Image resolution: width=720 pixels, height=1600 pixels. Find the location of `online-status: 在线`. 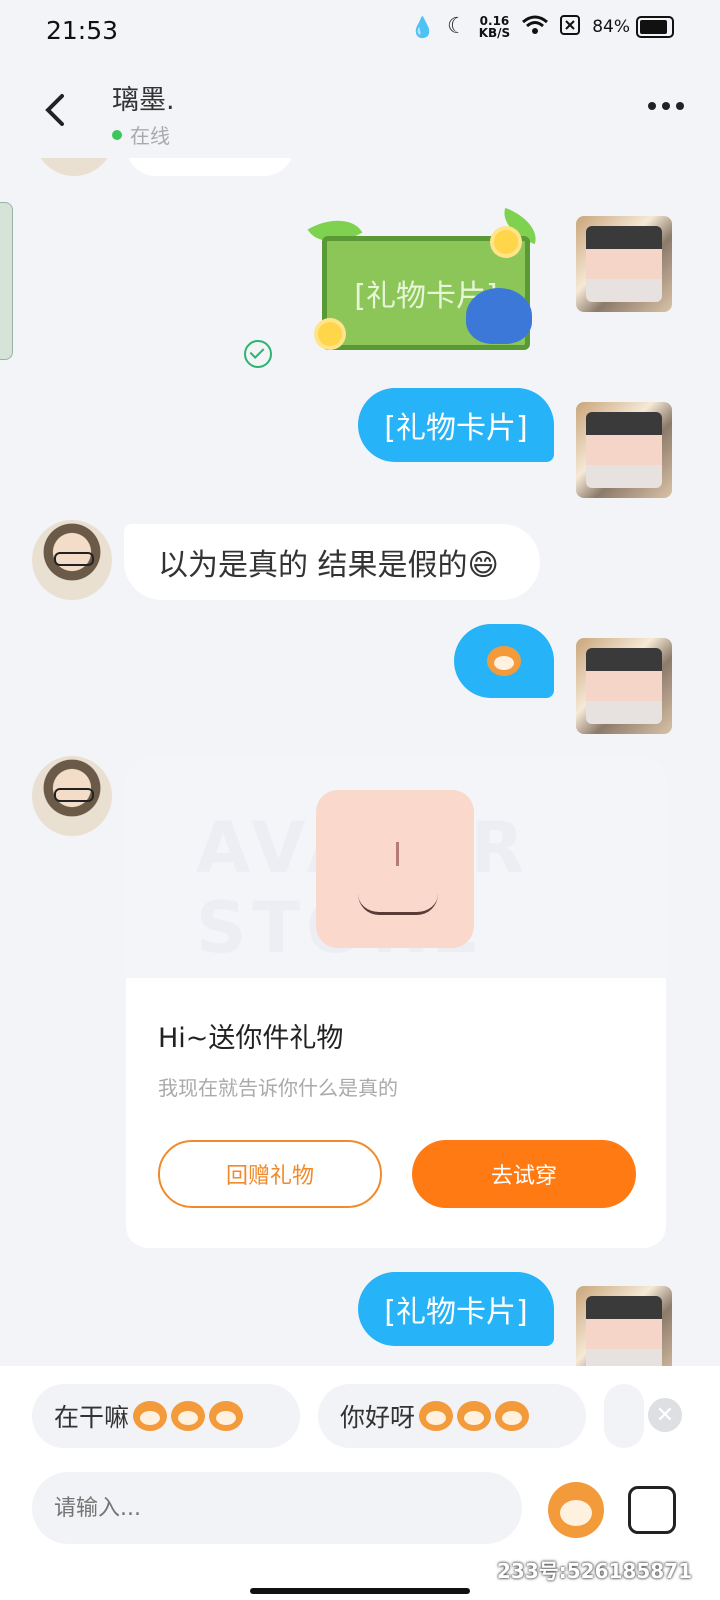

online-status: 在线 is located at coordinates (141, 134).